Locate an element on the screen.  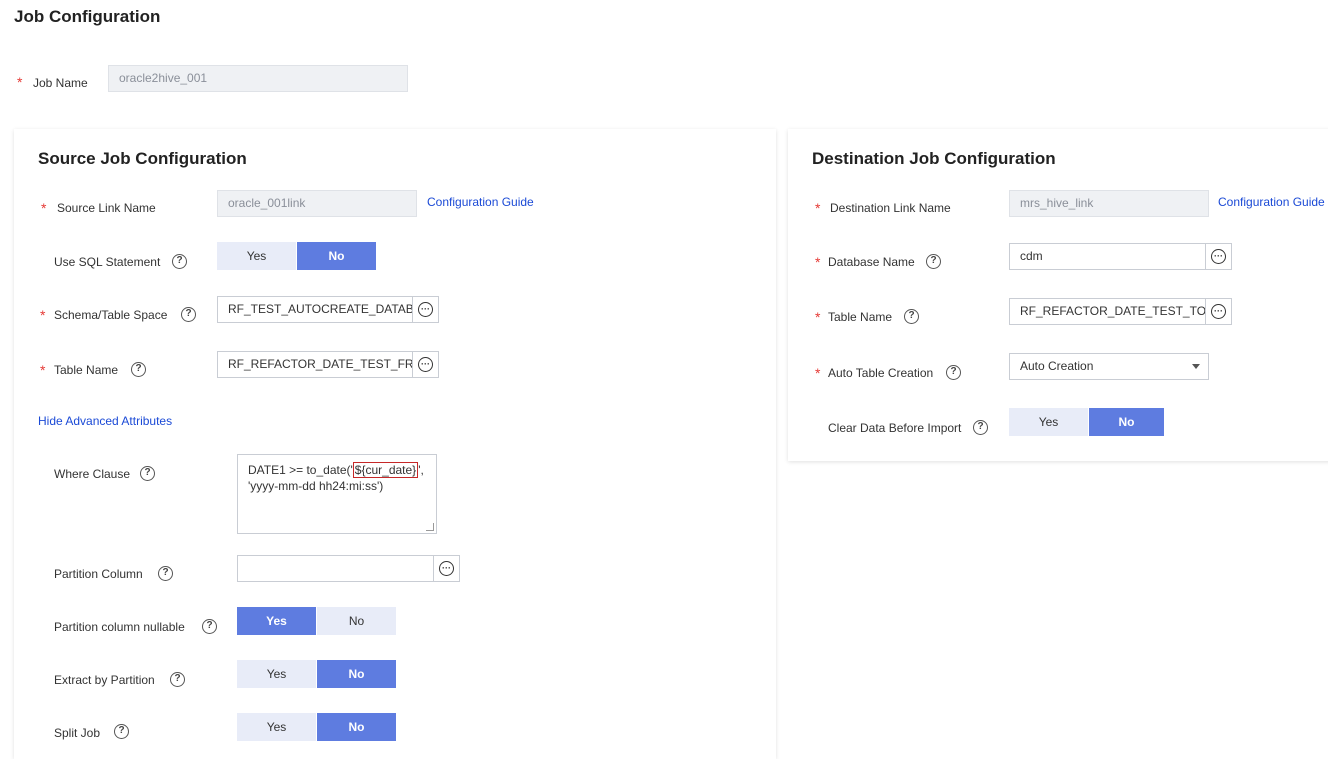
partition-nullable-toggle: Yes No is located at coordinates (316, 621).